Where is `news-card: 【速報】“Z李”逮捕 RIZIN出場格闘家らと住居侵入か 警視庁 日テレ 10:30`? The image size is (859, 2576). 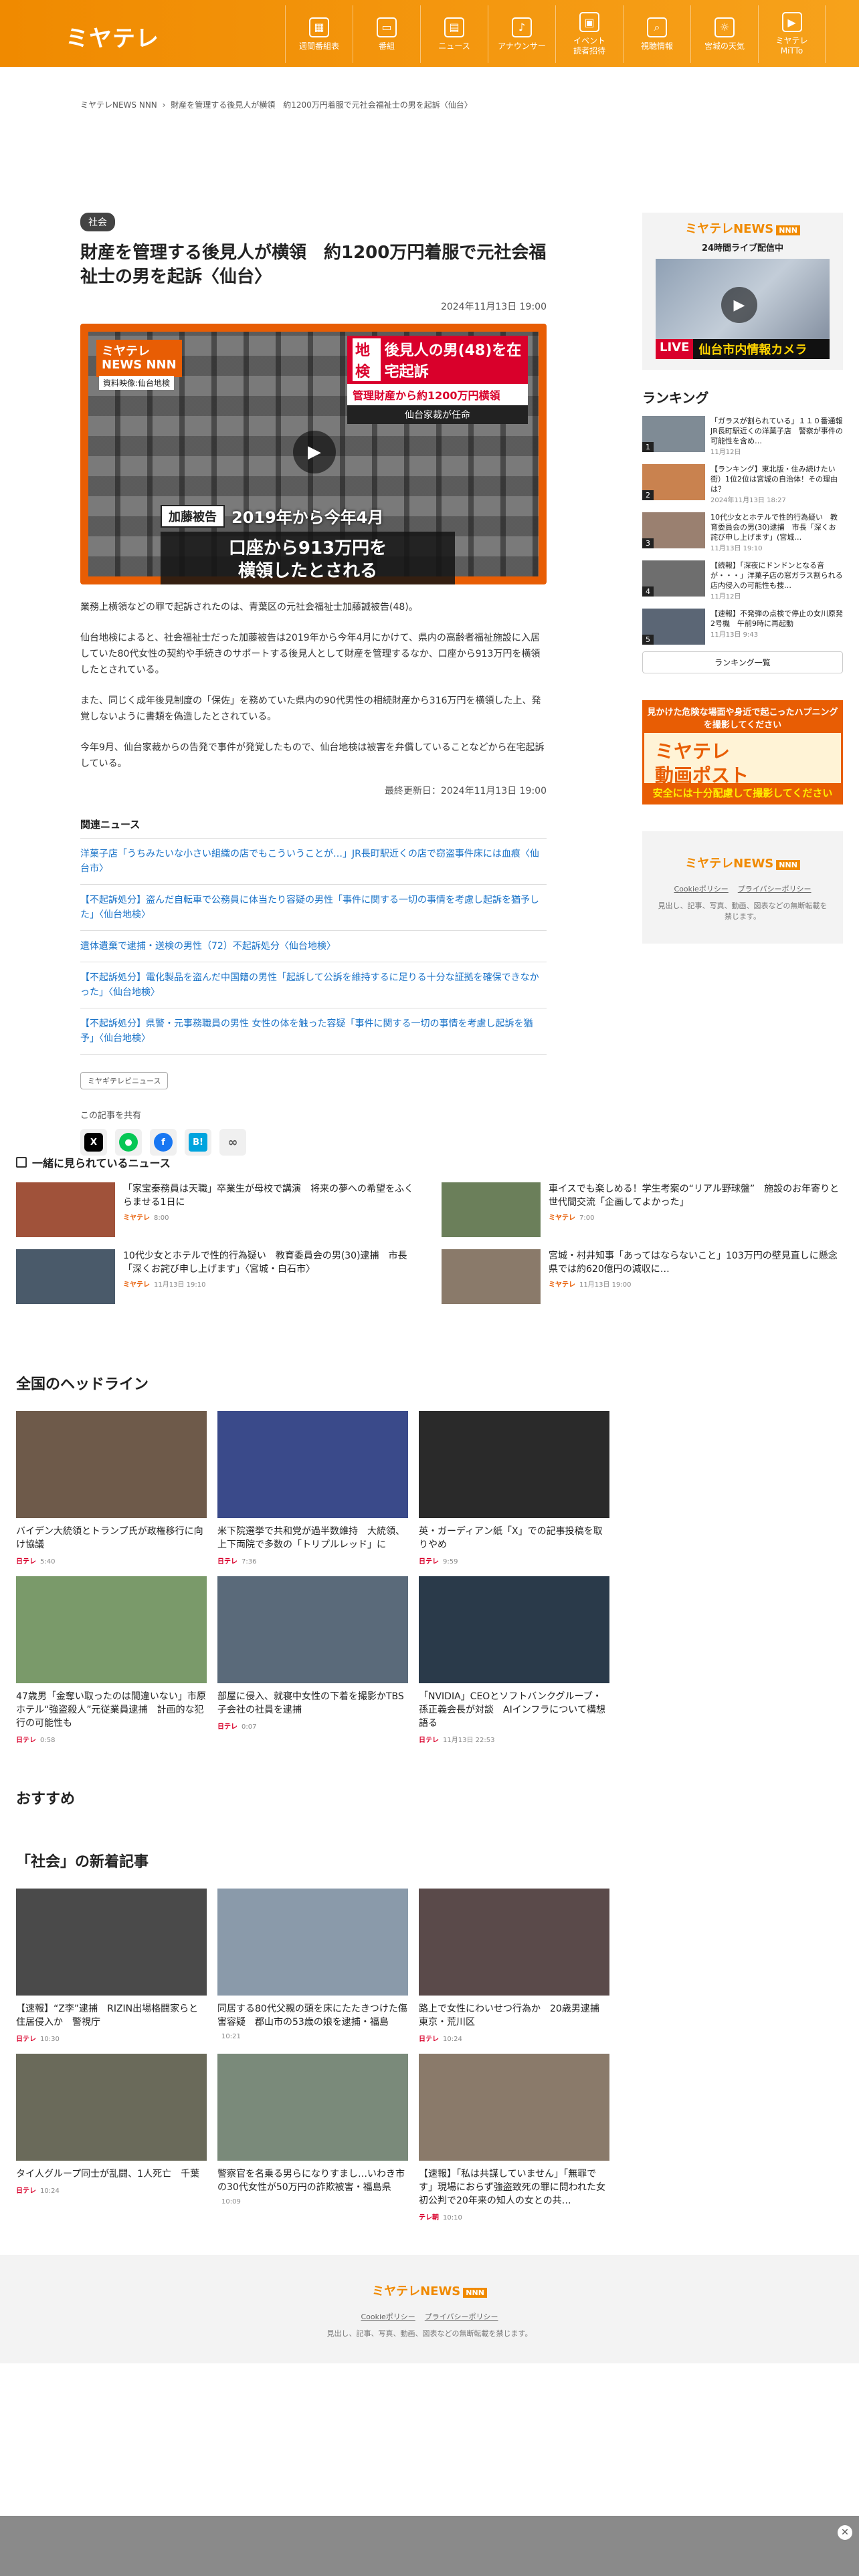 news-card: 【速報】“Z李”逮捕 RIZIN出場格闘家らと住居侵入か 警視庁 日テレ 10:30 is located at coordinates (112, 1966).